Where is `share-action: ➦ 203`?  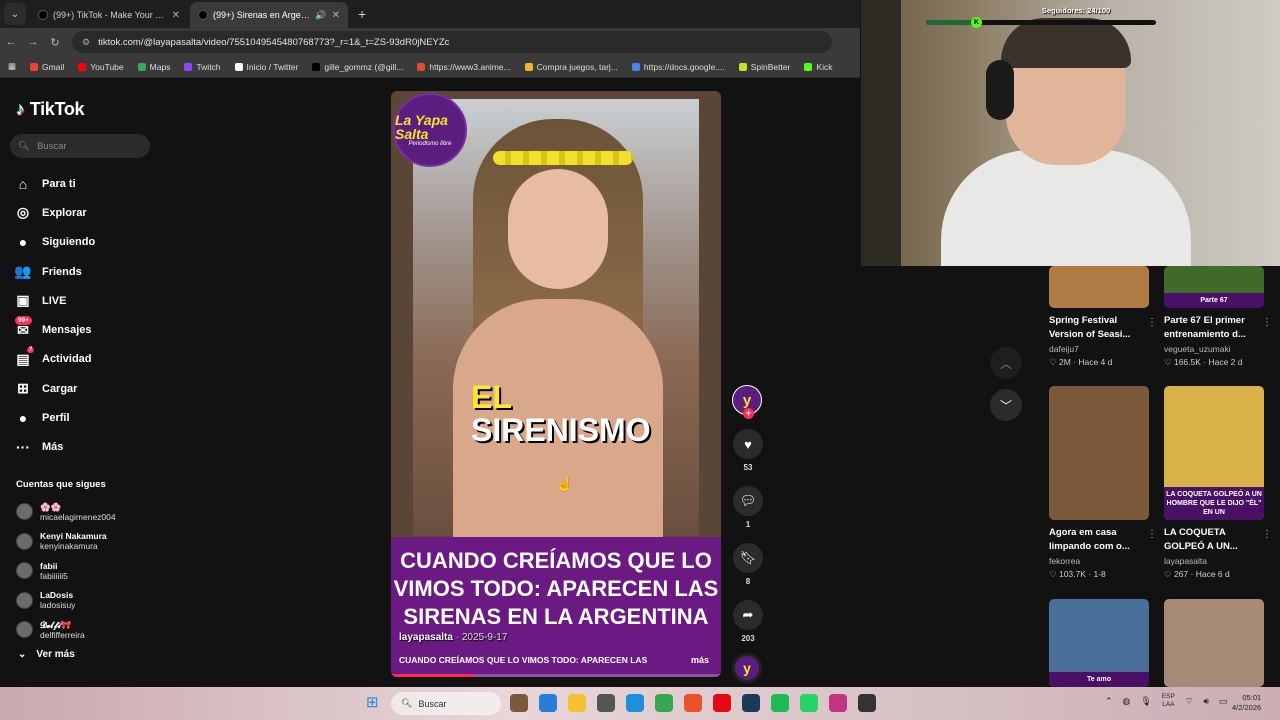 share-action: ➦ 203 is located at coordinates (748, 621).